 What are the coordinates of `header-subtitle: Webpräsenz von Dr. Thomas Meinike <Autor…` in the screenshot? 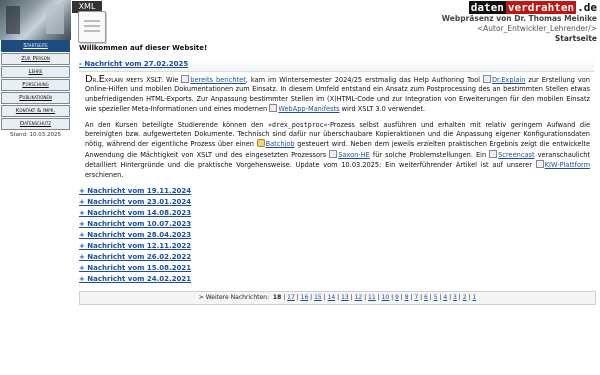 It's located at (519, 29).